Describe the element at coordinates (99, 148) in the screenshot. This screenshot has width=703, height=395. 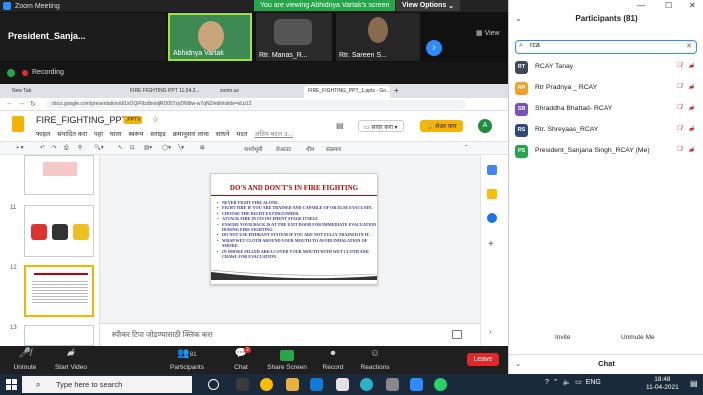
I see `zoom-icon: 🔍▾` at that location.